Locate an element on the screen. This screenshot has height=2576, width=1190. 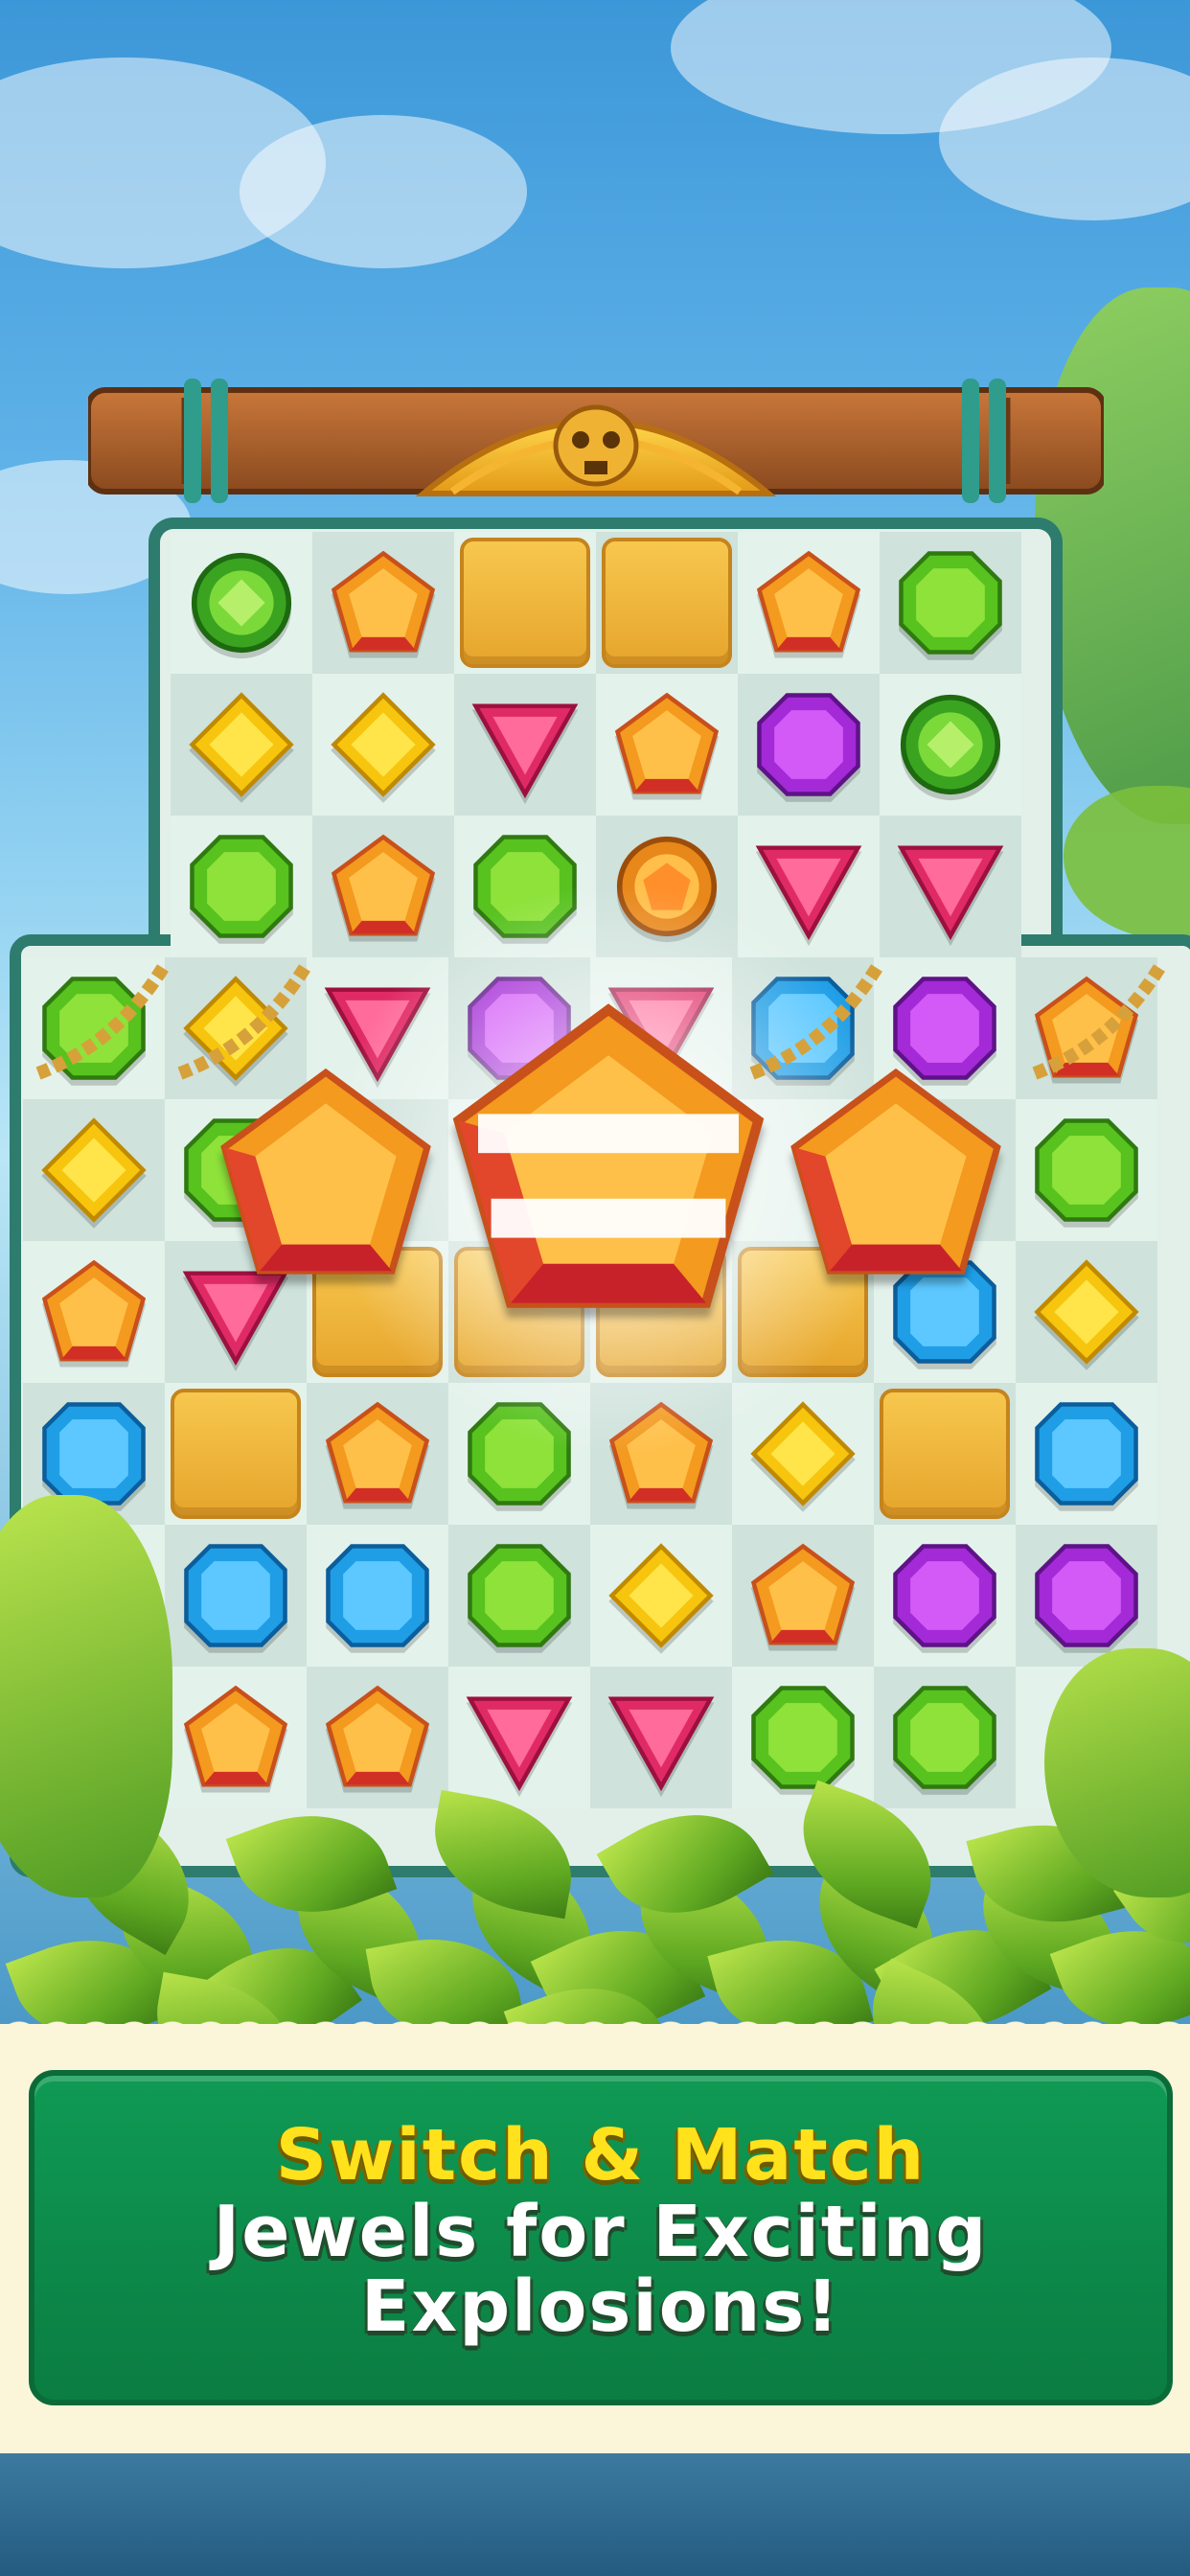
headline-line-2: Jewels for Exciting is located at coordinates (601, 2232).